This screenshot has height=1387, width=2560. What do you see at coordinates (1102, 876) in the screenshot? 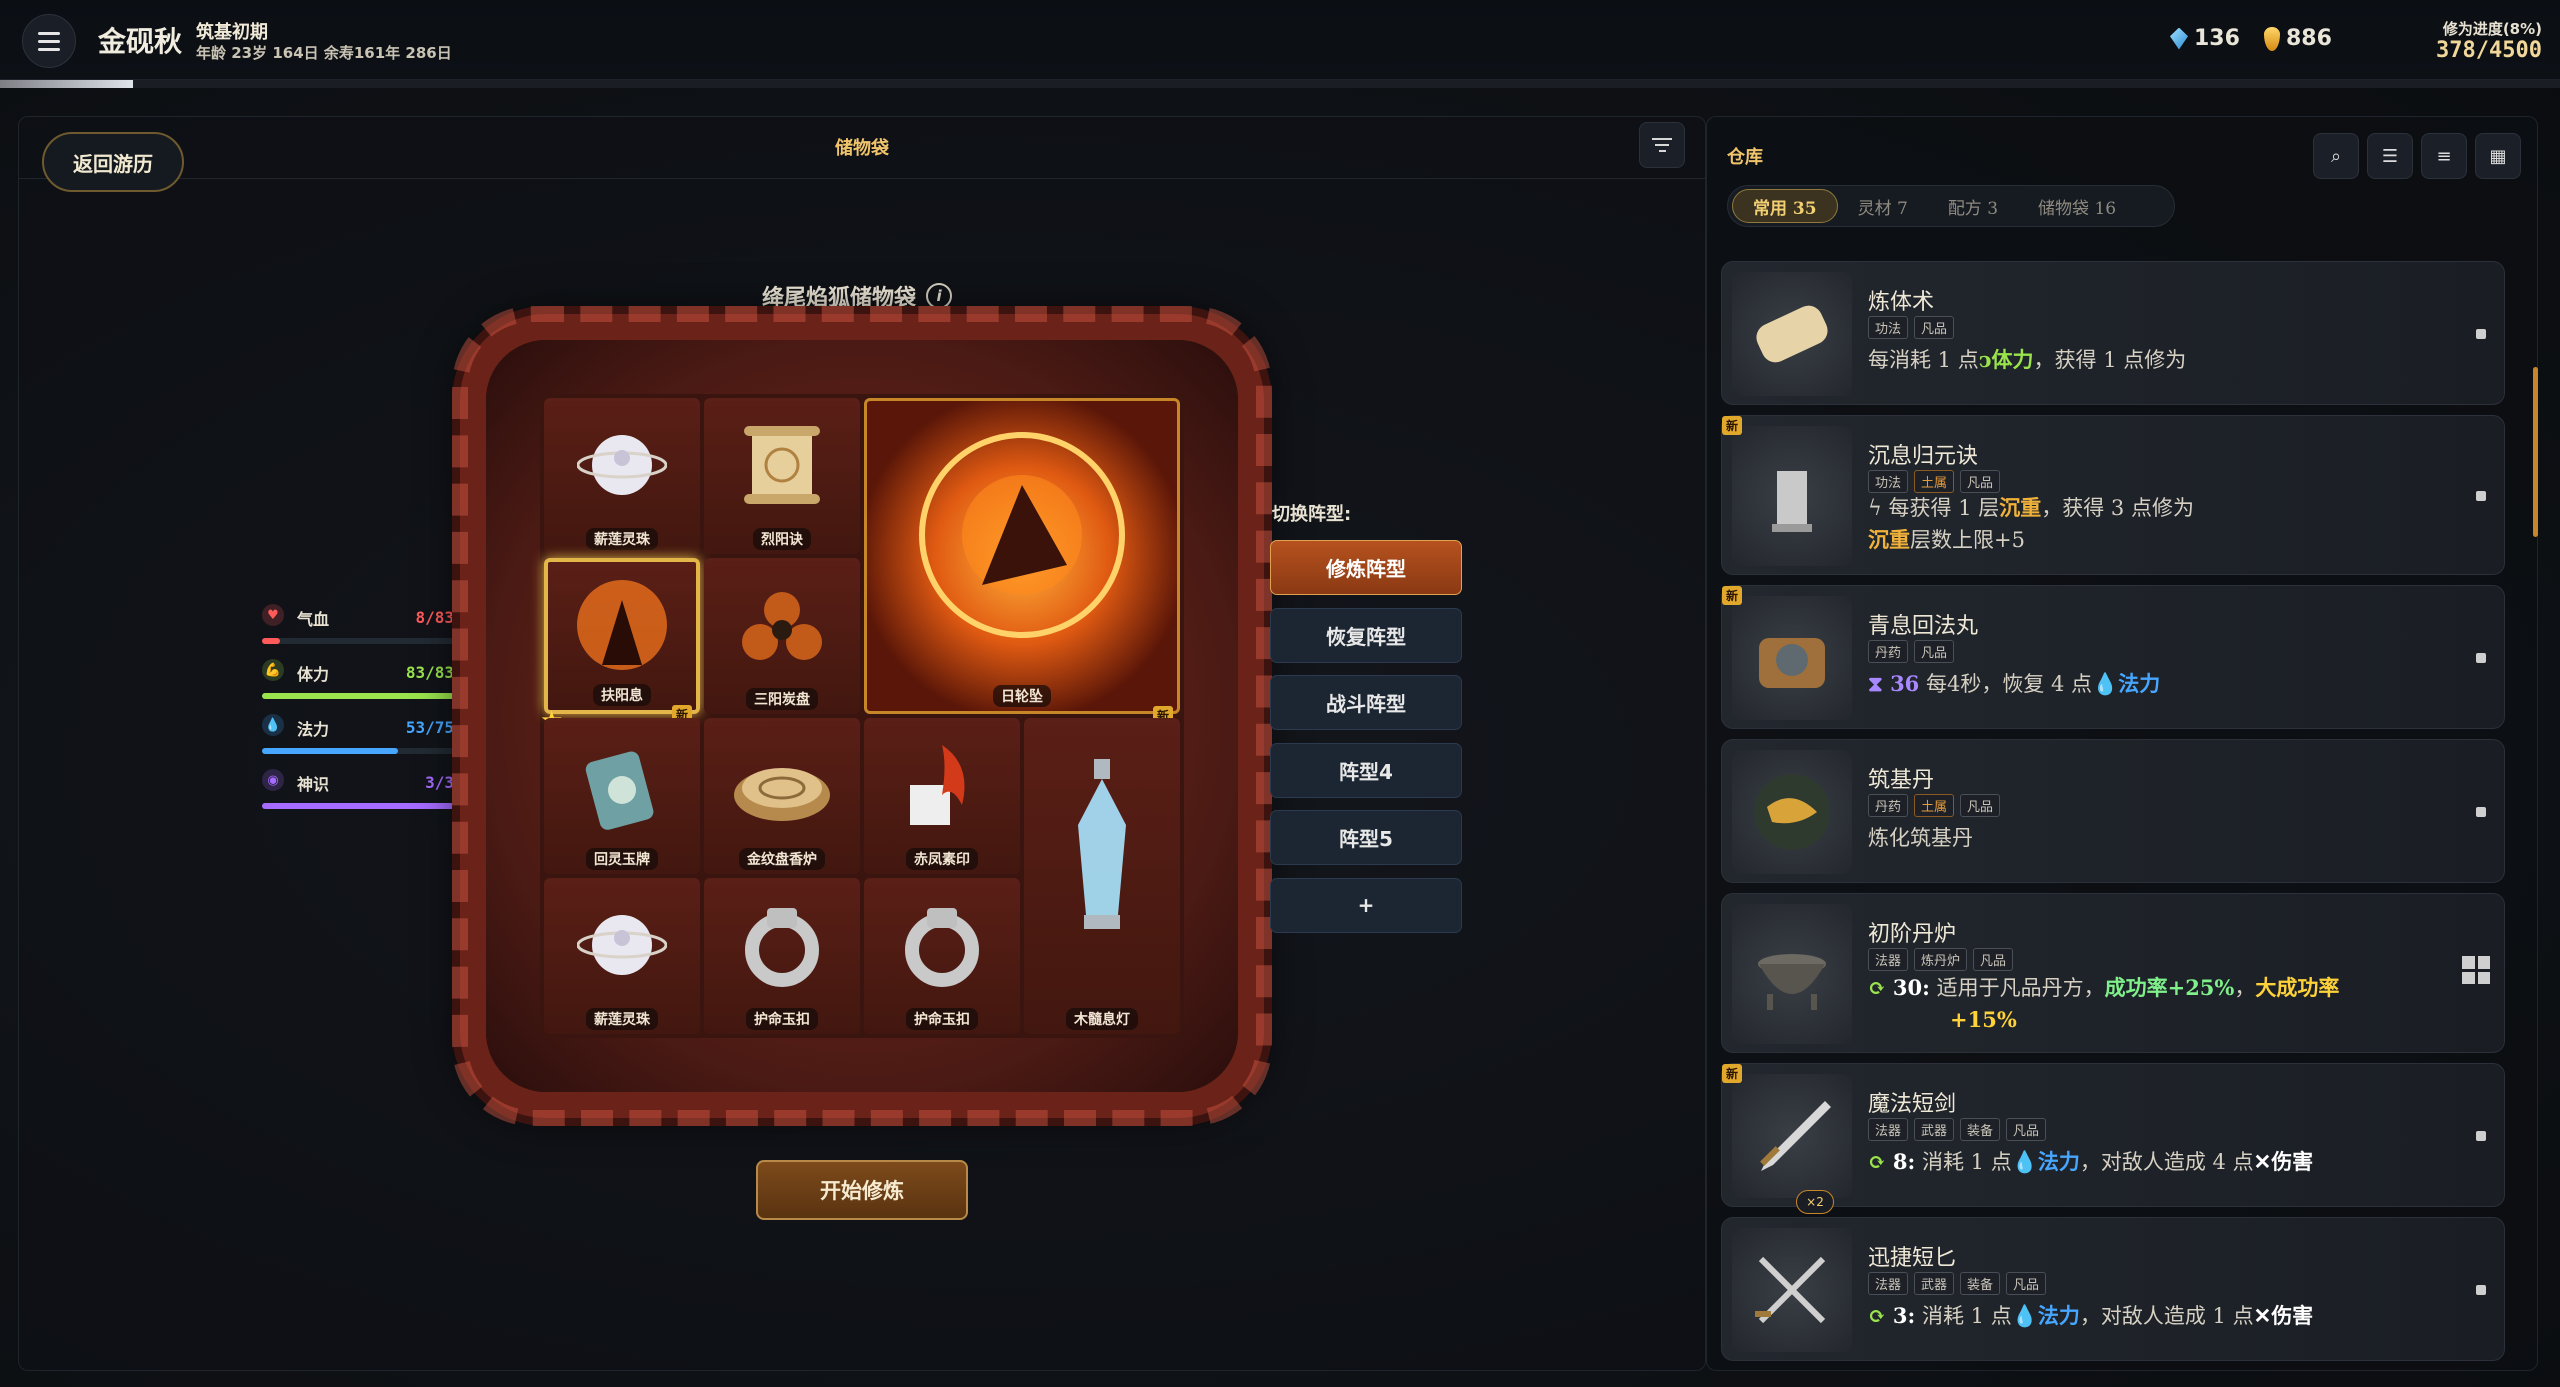
I see `cell-wood-marrow-lamp: 木髓息灯` at bounding box center [1102, 876].